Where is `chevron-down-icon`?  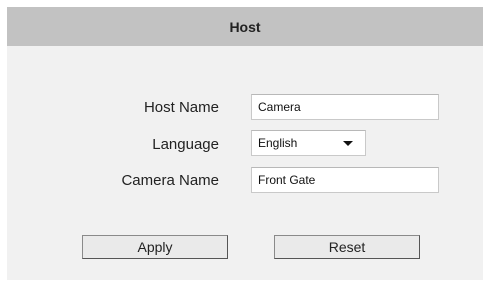 chevron-down-icon is located at coordinates (348, 143).